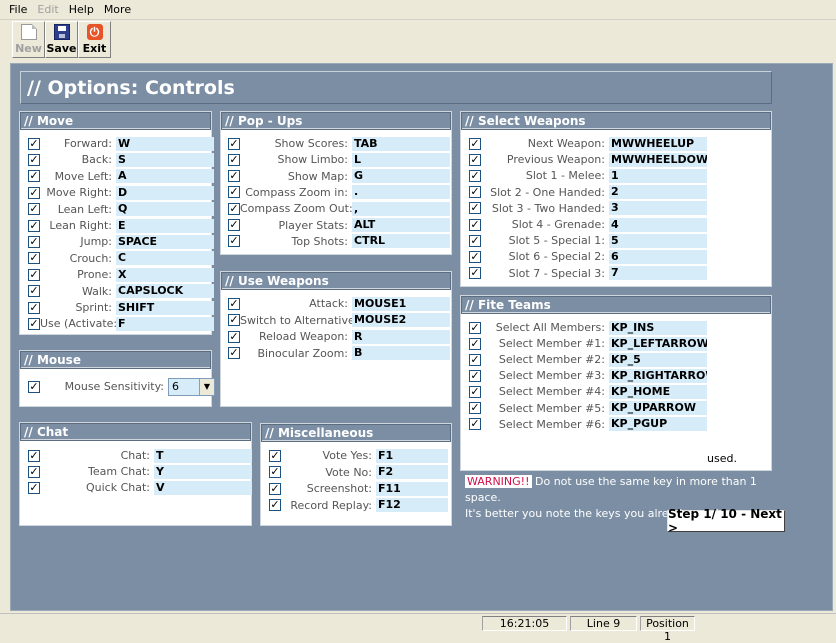 This screenshot has height=643, width=836. Describe the element at coordinates (165, 143) in the screenshot. I see `move-key-field: W` at that location.